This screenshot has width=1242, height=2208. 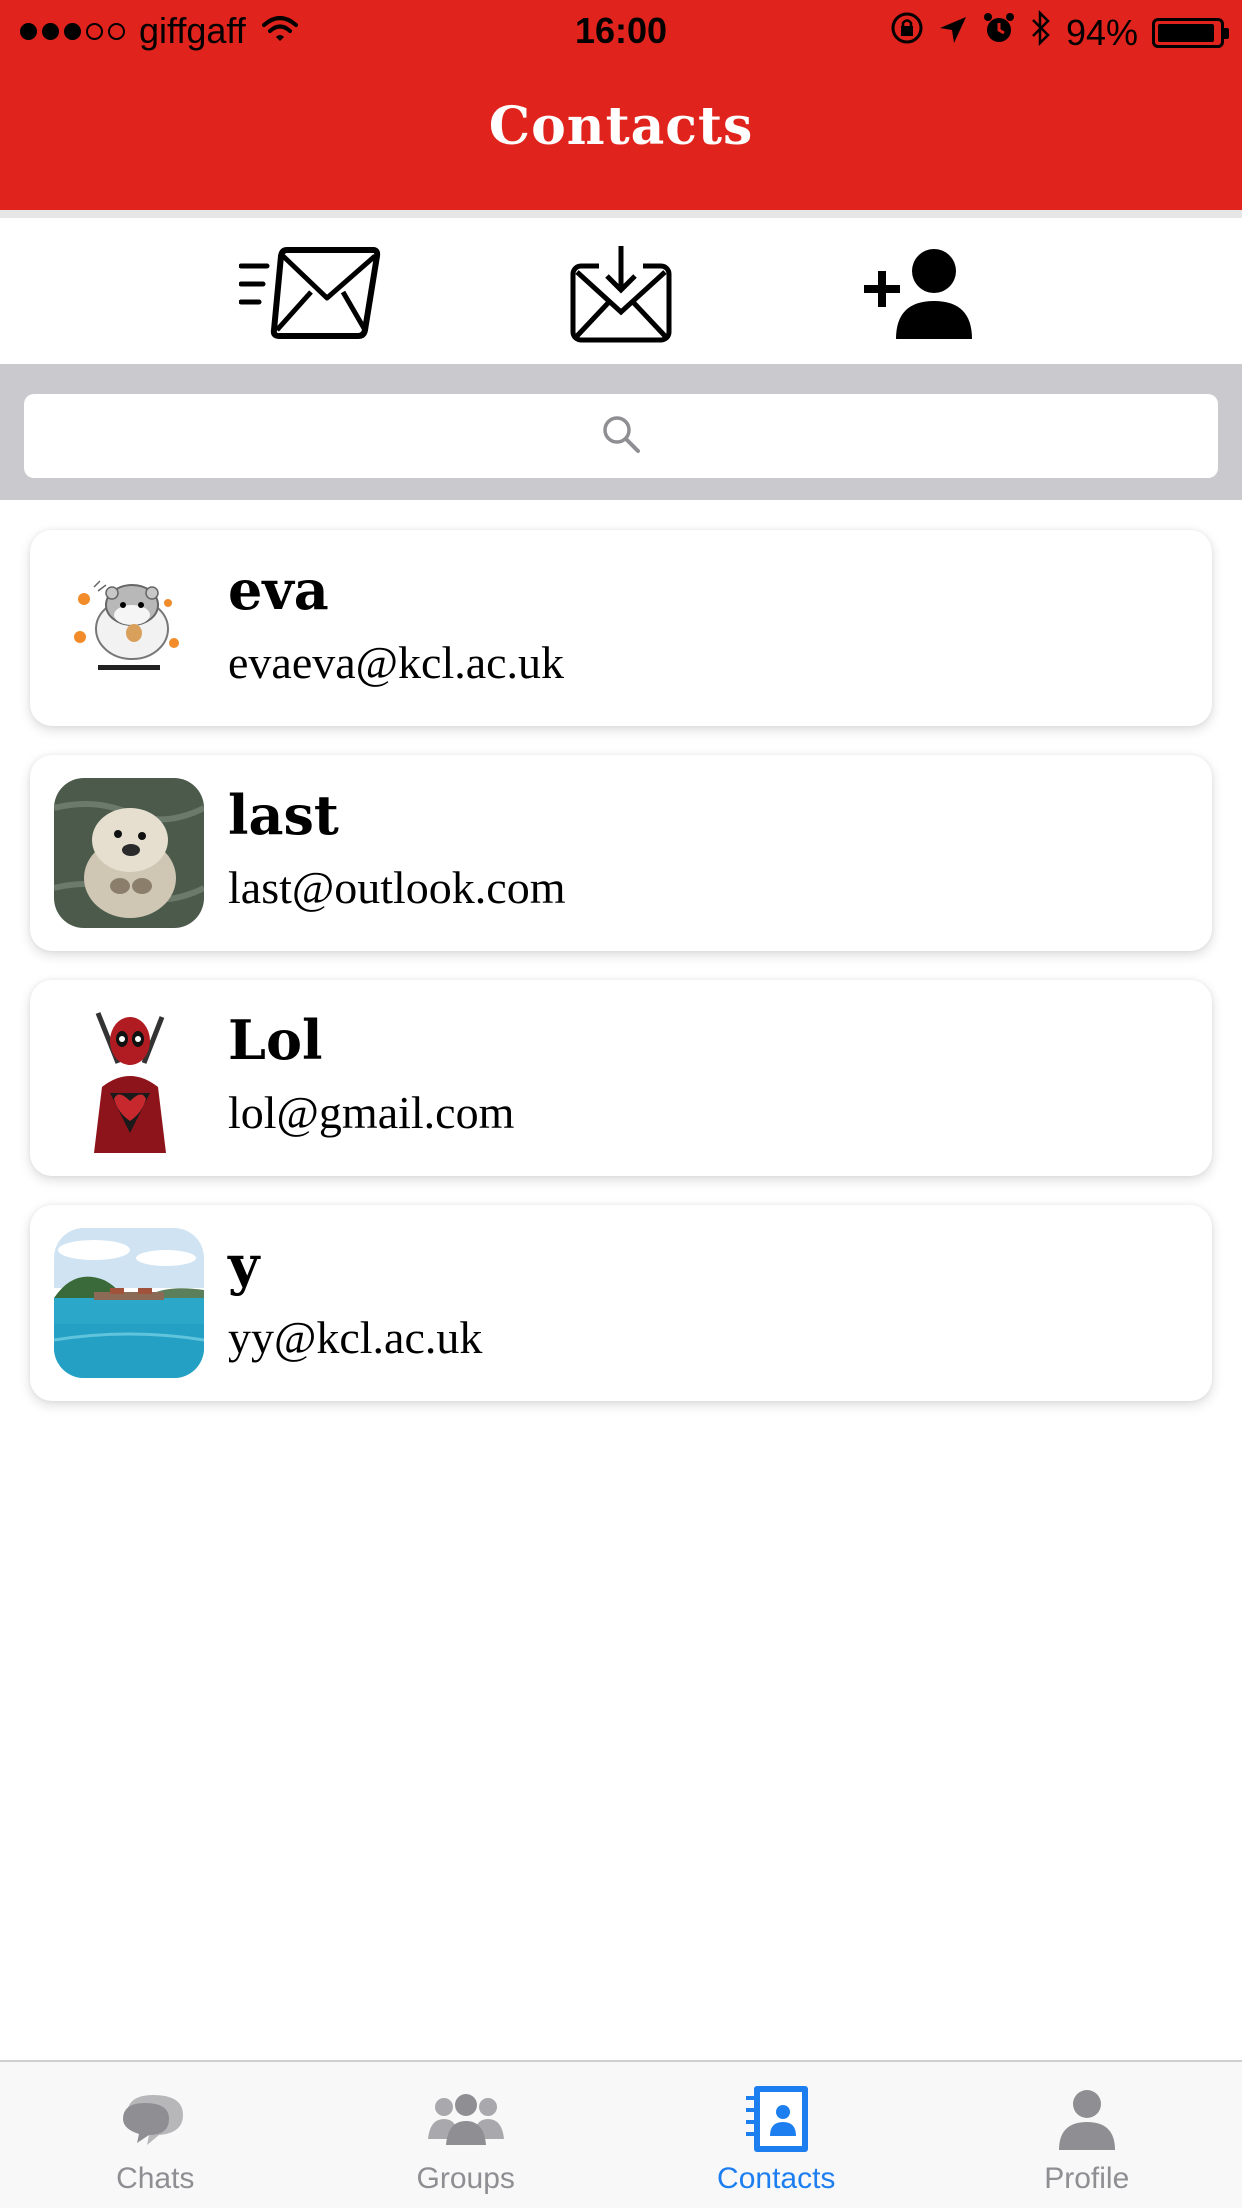 I want to click on header-divider, so click(x=621, y=214).